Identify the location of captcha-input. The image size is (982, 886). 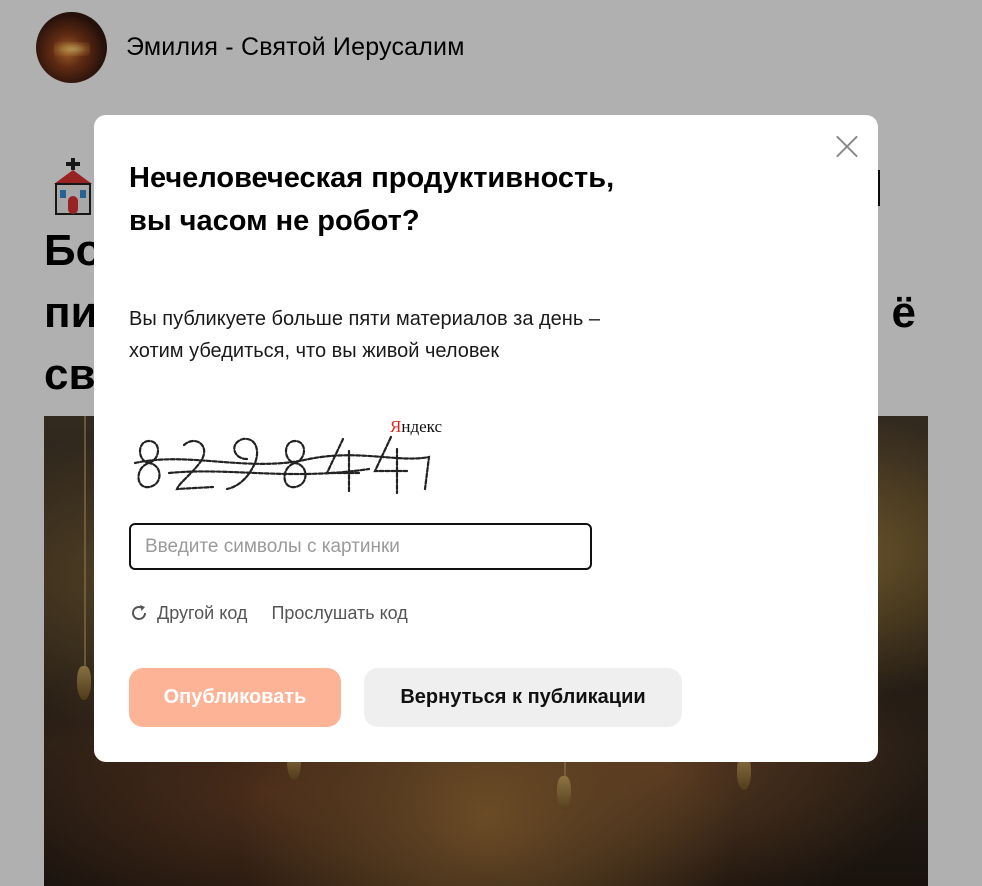
(360, 546).